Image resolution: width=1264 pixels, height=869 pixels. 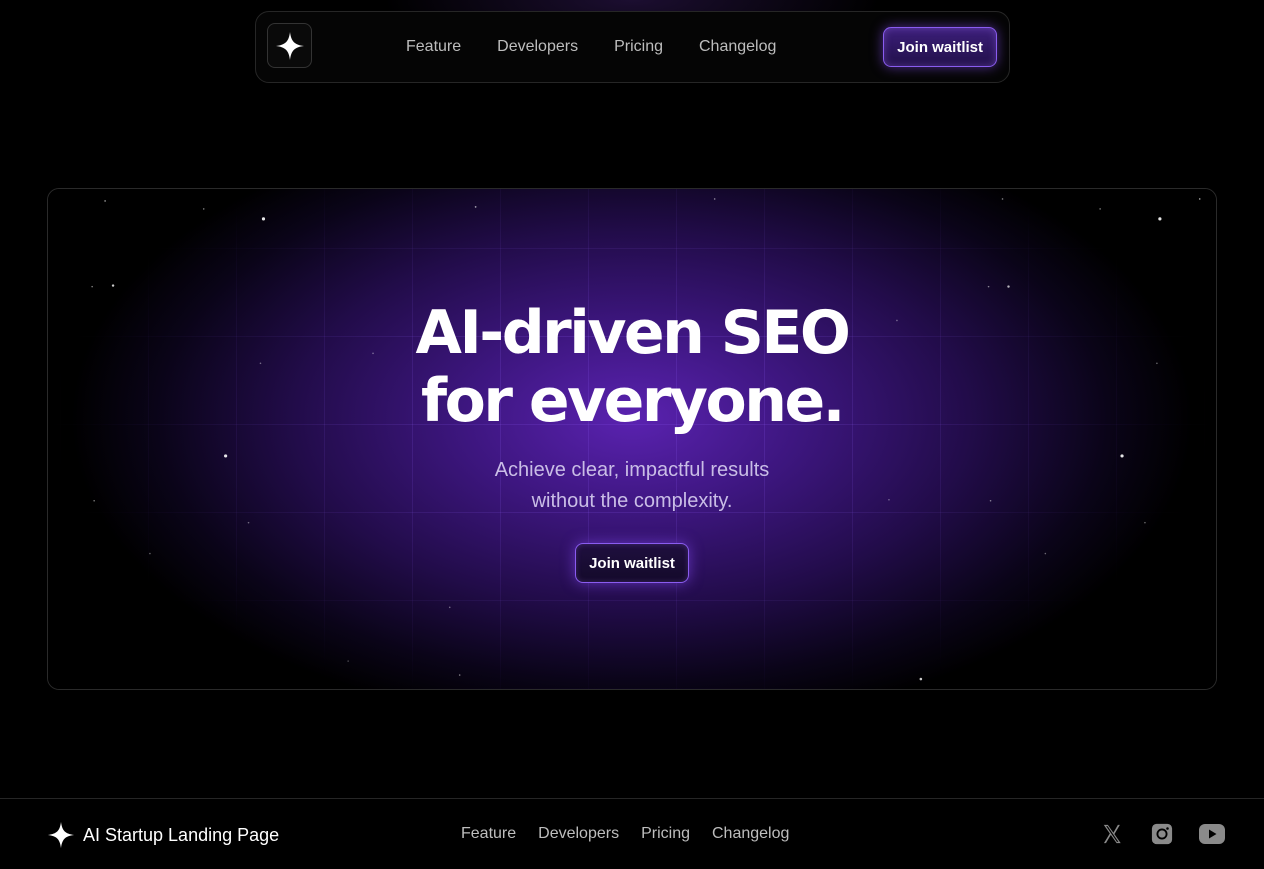 What do you see at coordinates (1112, 834) in the screenshot?
I see `x-twitter-icon` at bounding box center [1112, 834].